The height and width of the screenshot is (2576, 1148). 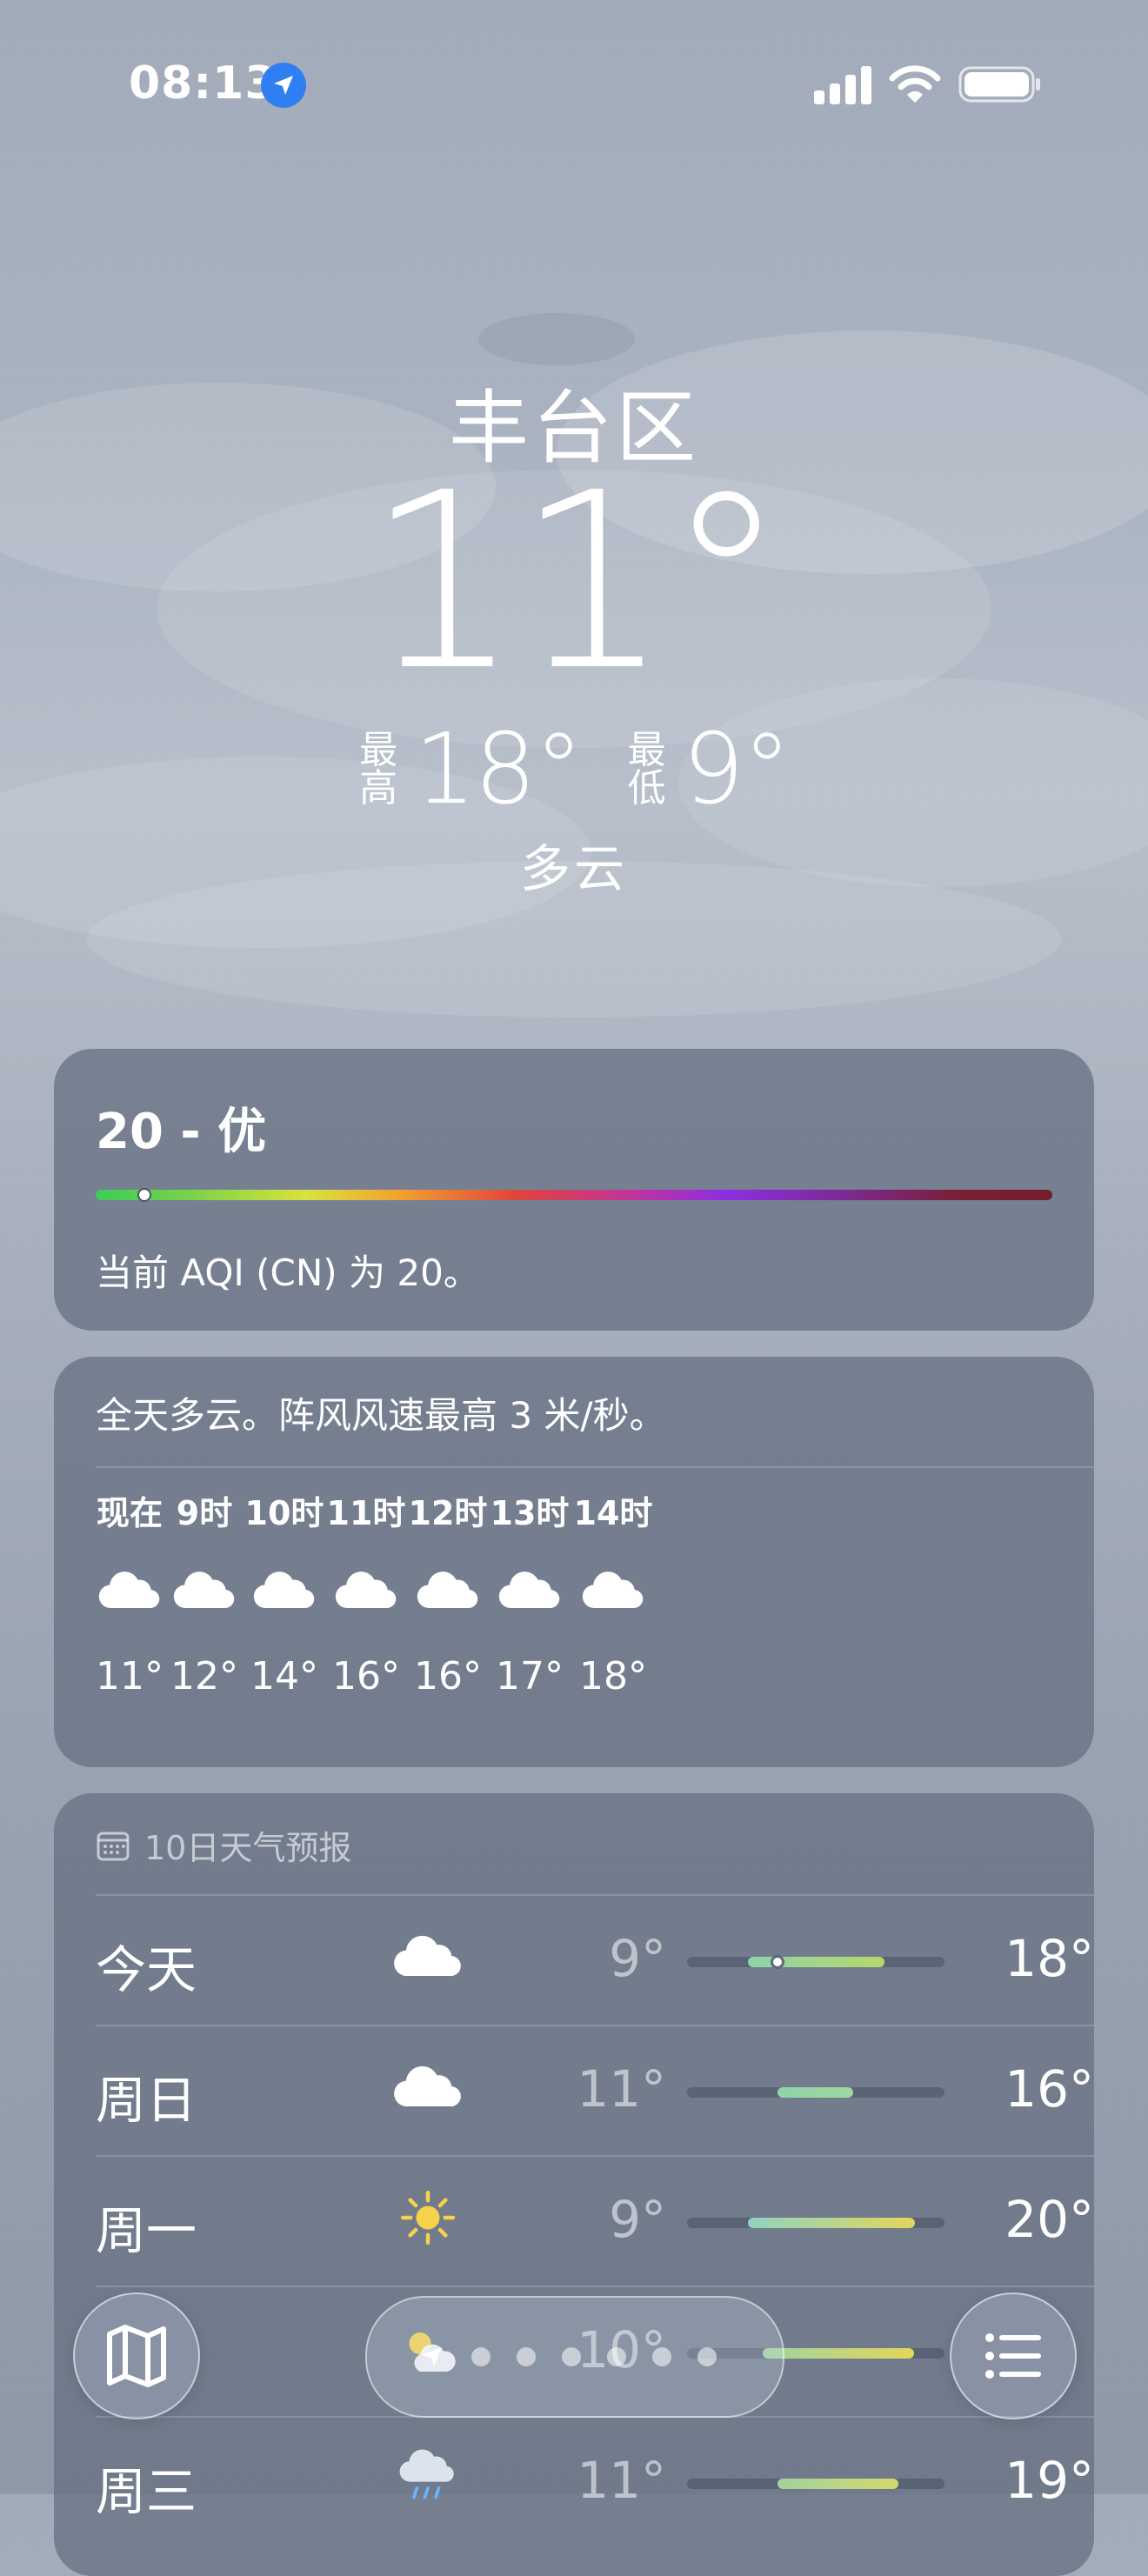 What do you see at coordinates (379, 769) in the screenshot?
I see `high-label: 最高` at bounding box center [379, 769].